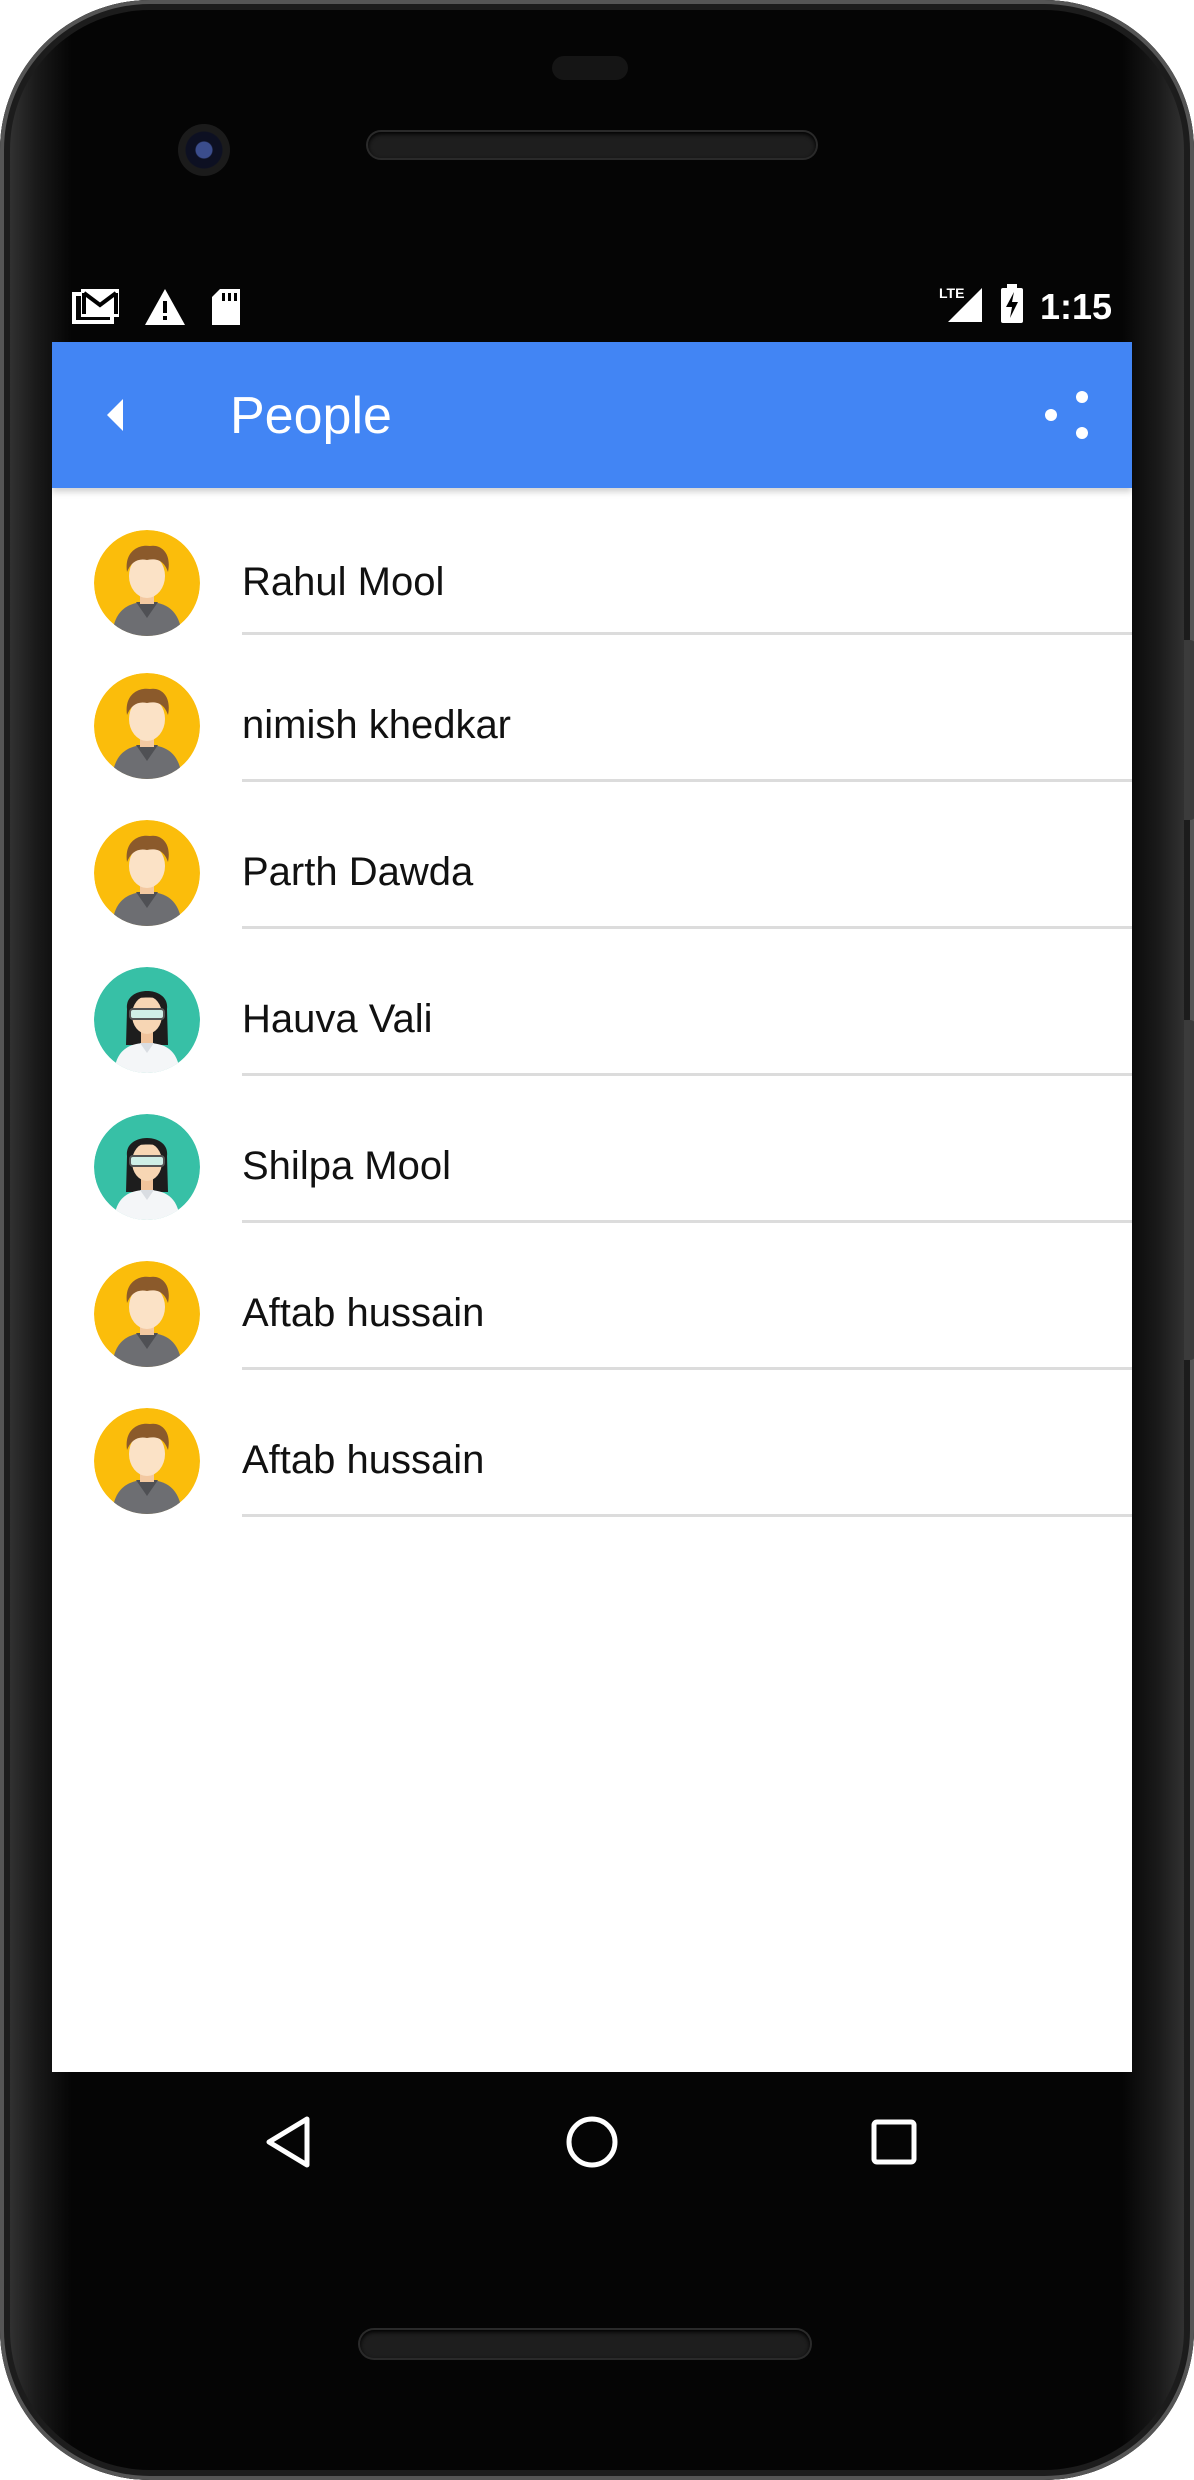 This screenshot has height=2480, width=1194. What do you see at coordinates (961, 306) in the screenshot?
I see `signal-icon: LTE` at bounding box center [961, 306].